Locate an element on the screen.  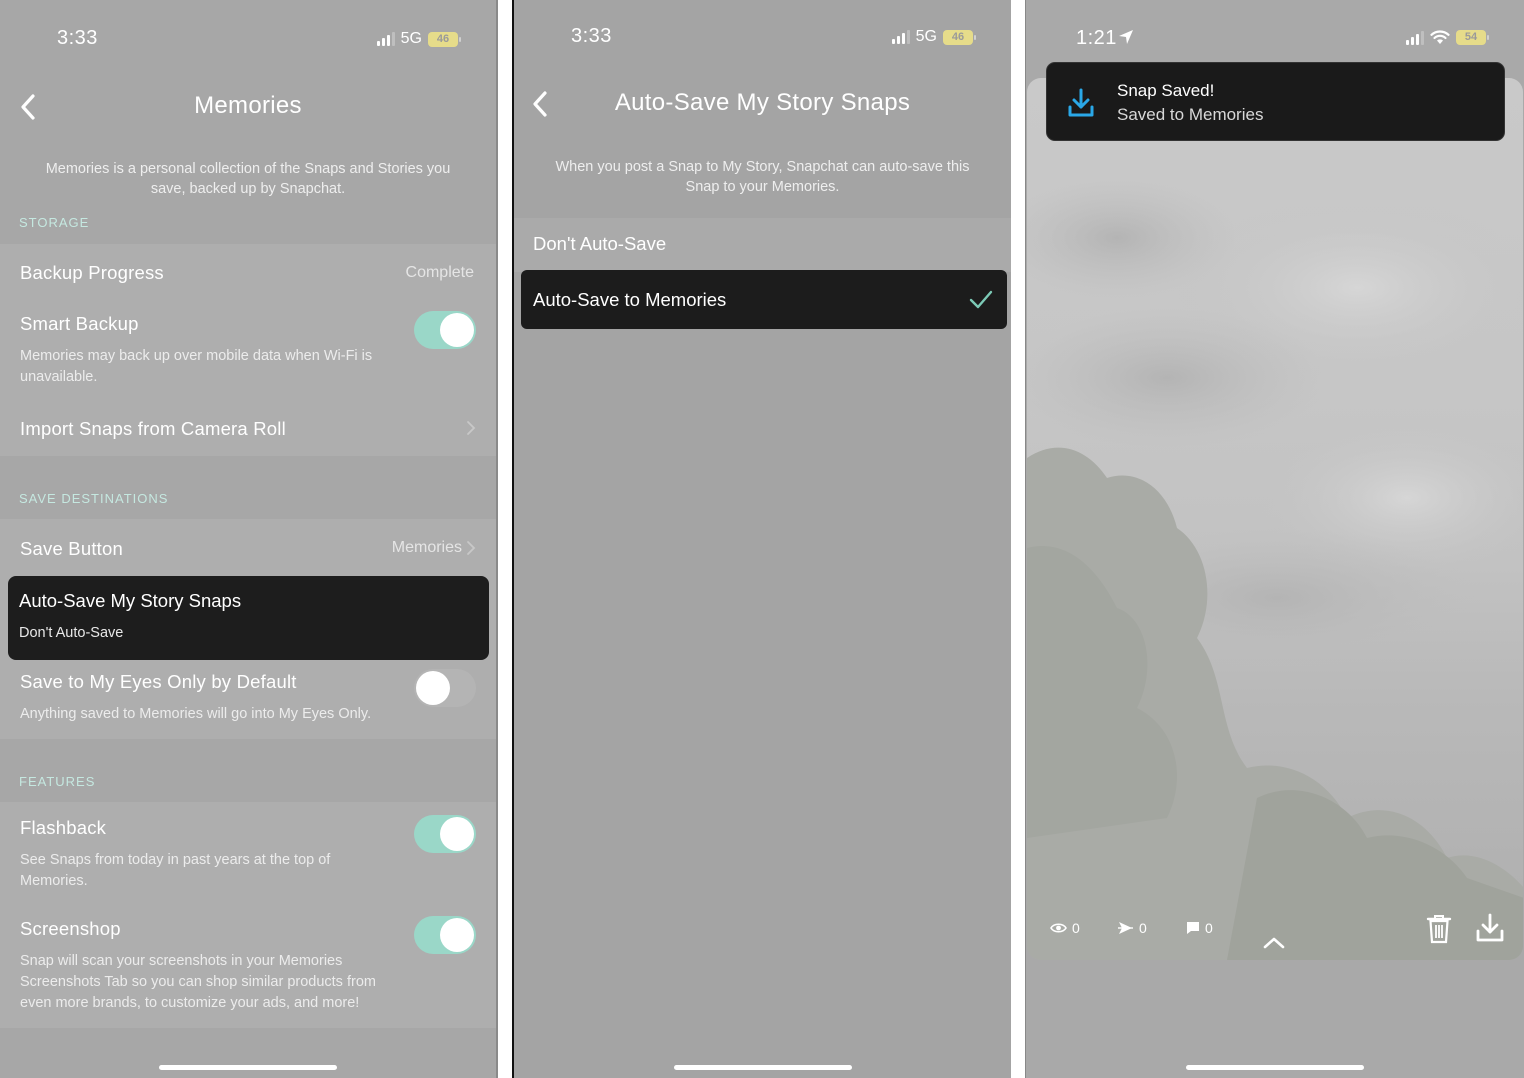
views-count: 0 is located at coordinates (1065, 928).